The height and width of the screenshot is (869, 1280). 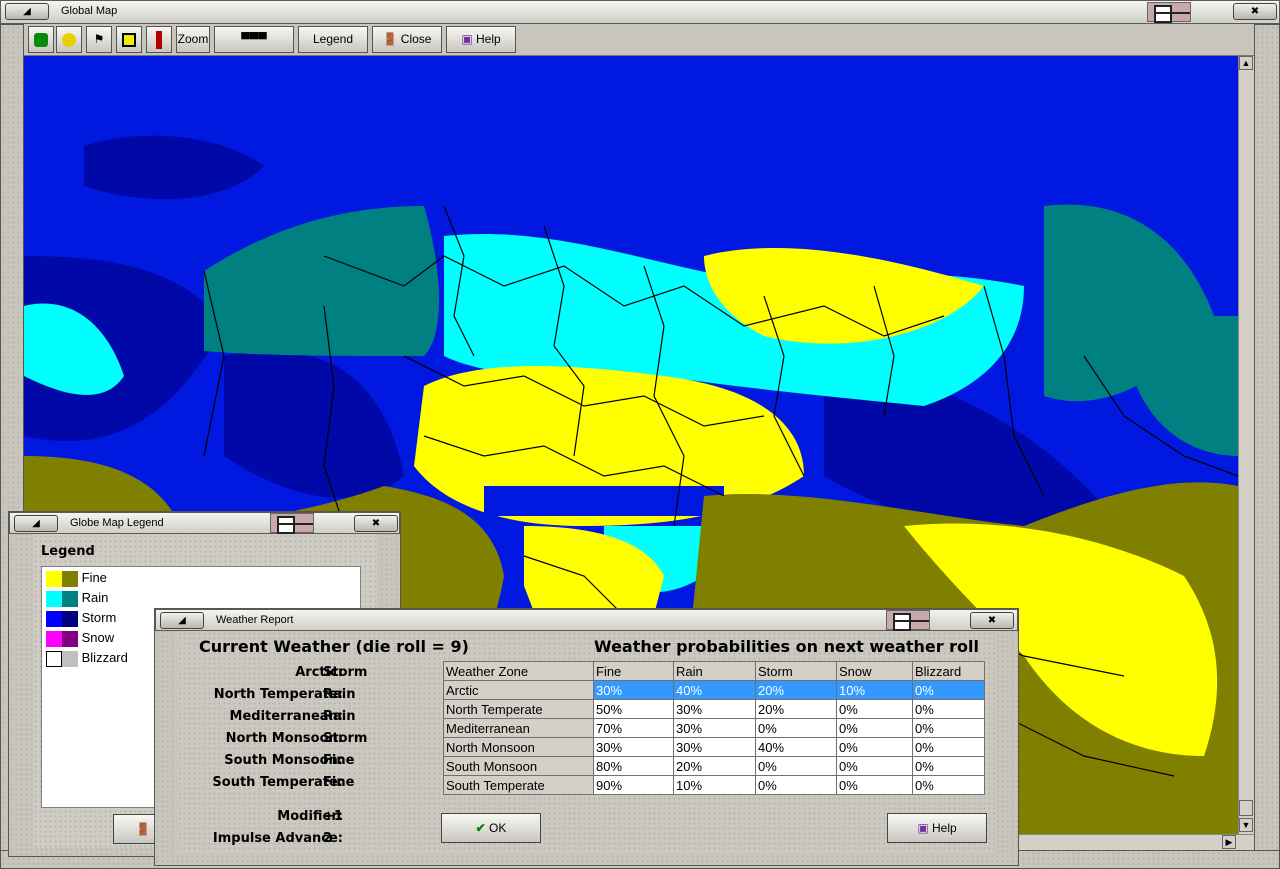 I want to click on header-weather-zone: Weather Zone, so click(x=518, y=671).